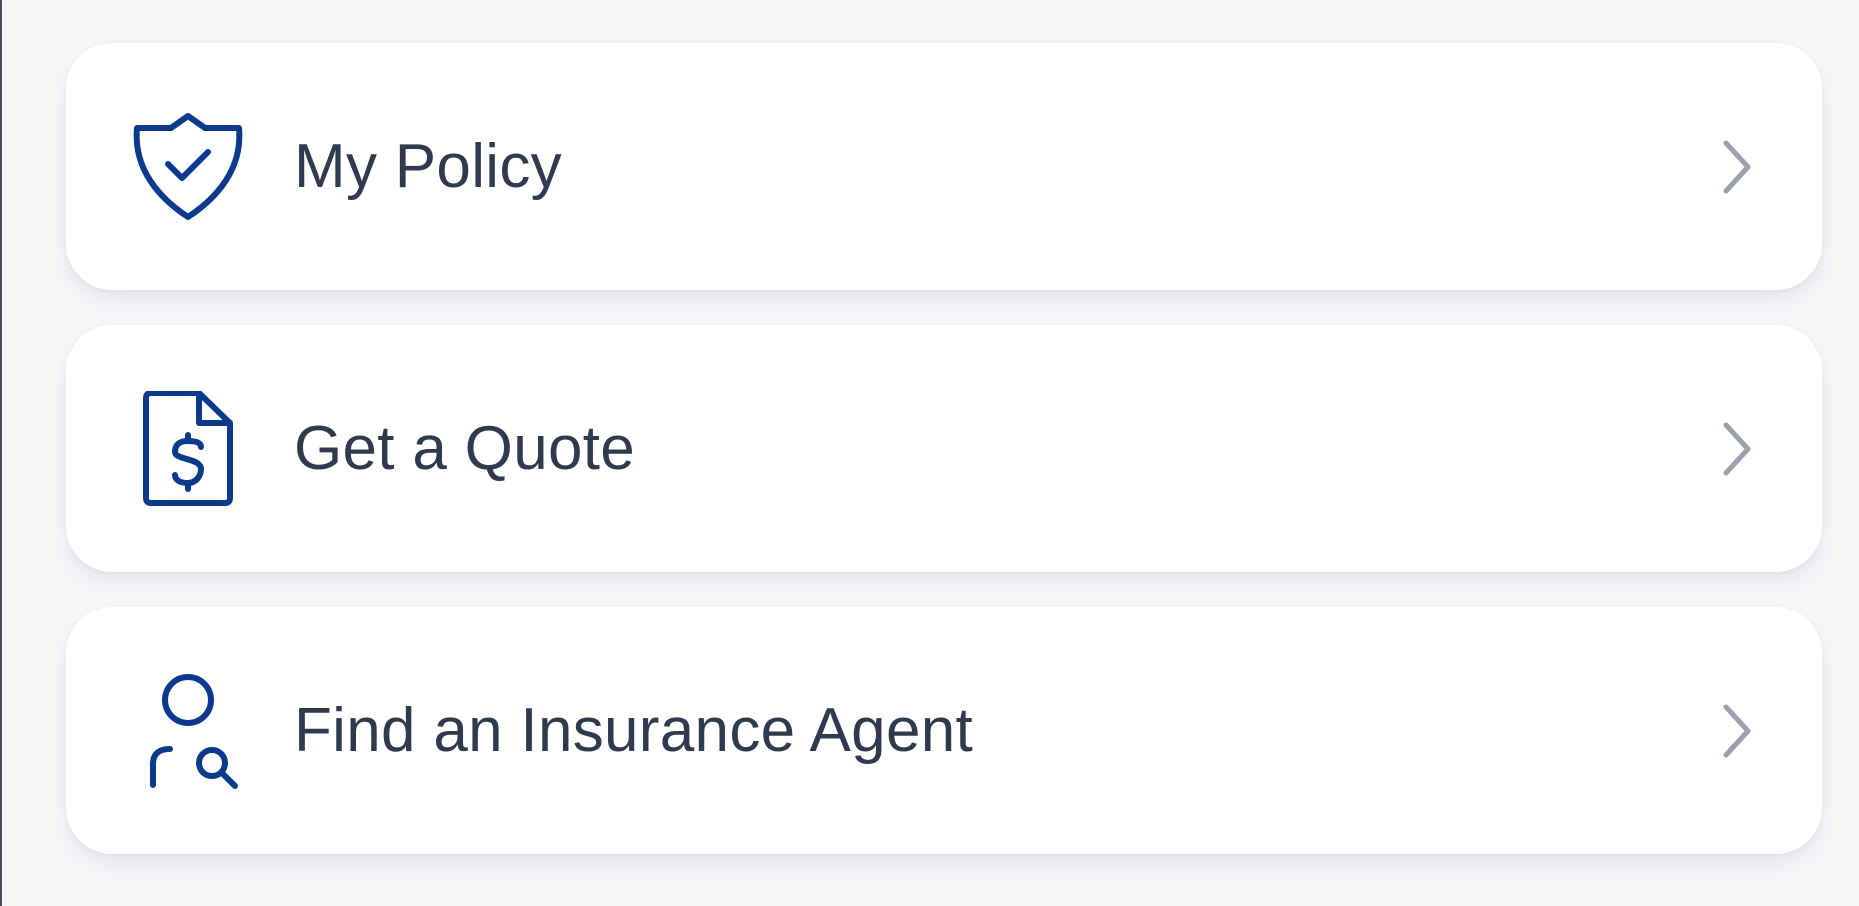 This screenshot has width=1859, height=906. What do you see at coordinates (188, 448) in the screenshot?
I see `document-dollar-icon` at bounding box center [188, 448].